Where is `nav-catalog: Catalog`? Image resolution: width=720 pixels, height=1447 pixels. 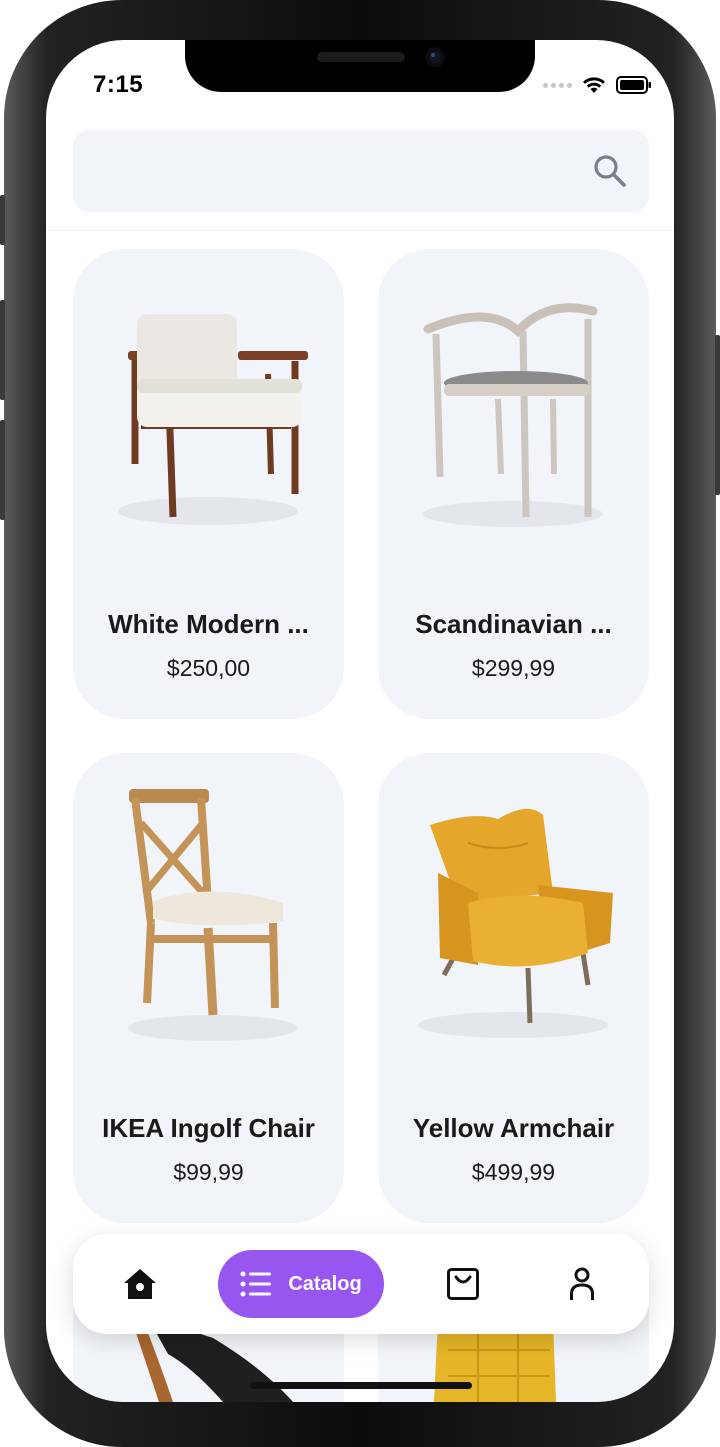
nav-catalog: Catalog is located at coordinates (301, 1284).